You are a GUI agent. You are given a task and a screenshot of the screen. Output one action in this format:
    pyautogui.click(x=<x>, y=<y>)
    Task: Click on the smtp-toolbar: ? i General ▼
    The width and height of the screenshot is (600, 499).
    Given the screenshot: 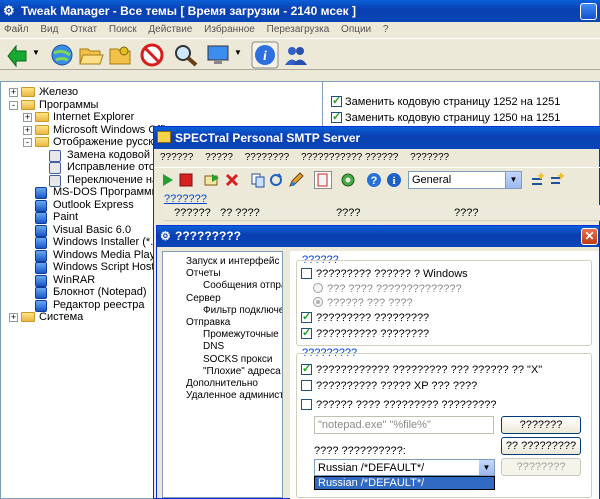 What is the action you would take?
    pyautogui.click(x=377, y=179)
    